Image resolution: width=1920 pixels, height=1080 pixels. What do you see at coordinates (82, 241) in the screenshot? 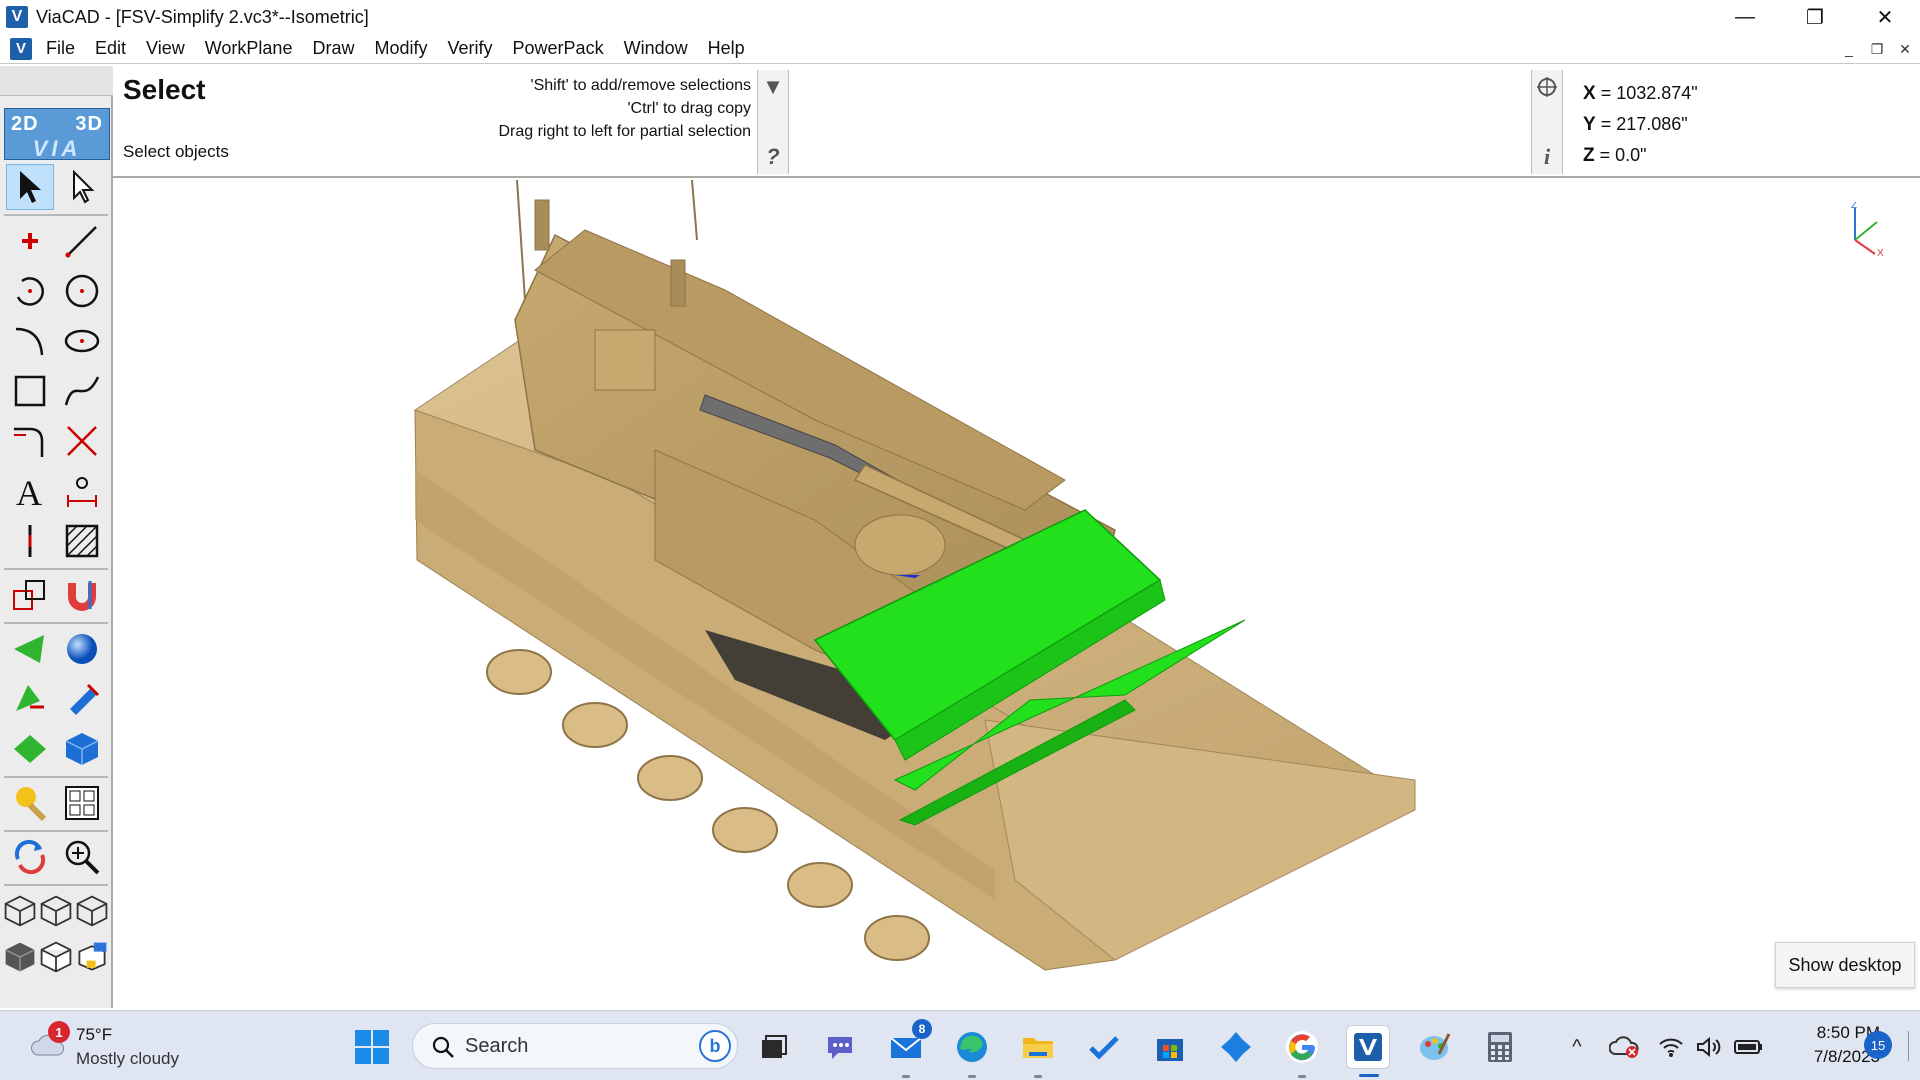
I see `line-tool` at bounding box center [82, 241].